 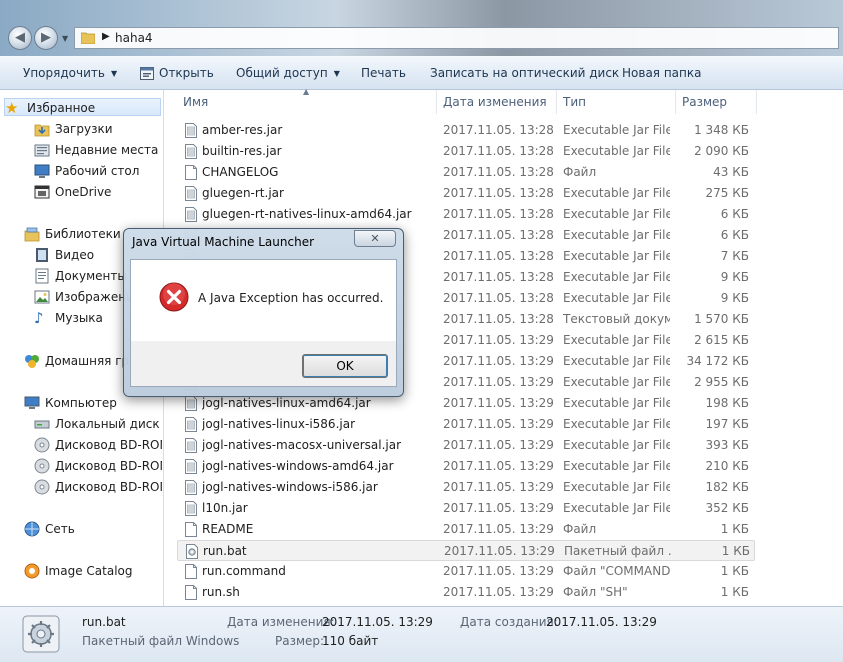 What do you see at coordinates (721, 340) in the screenshot?
I see `file-size: 2 615 КБ` at bounding box center [721, 340].